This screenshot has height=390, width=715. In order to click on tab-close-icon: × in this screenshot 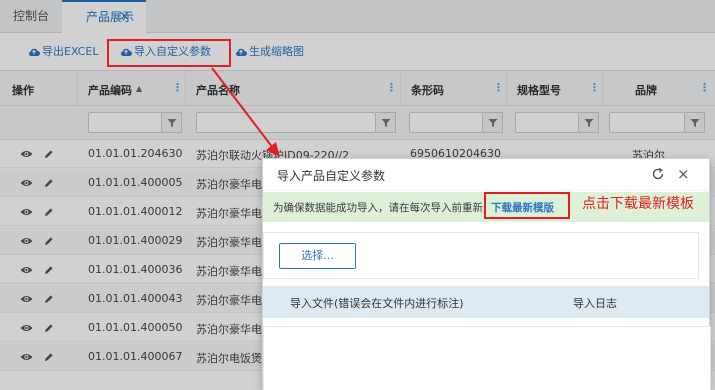, I will do `click(124, 17)`.